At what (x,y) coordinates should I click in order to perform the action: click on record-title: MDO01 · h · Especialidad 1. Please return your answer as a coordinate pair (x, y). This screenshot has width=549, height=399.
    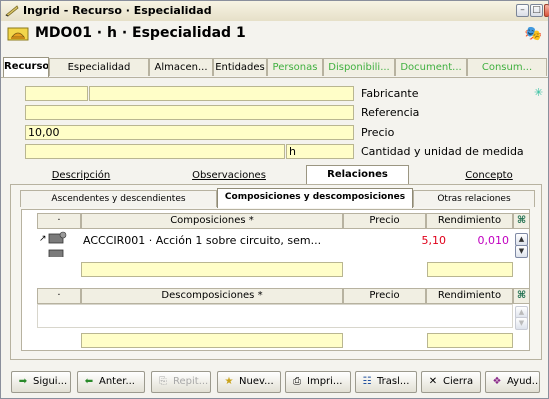
    Looking at the image, I should click on (140, 33).